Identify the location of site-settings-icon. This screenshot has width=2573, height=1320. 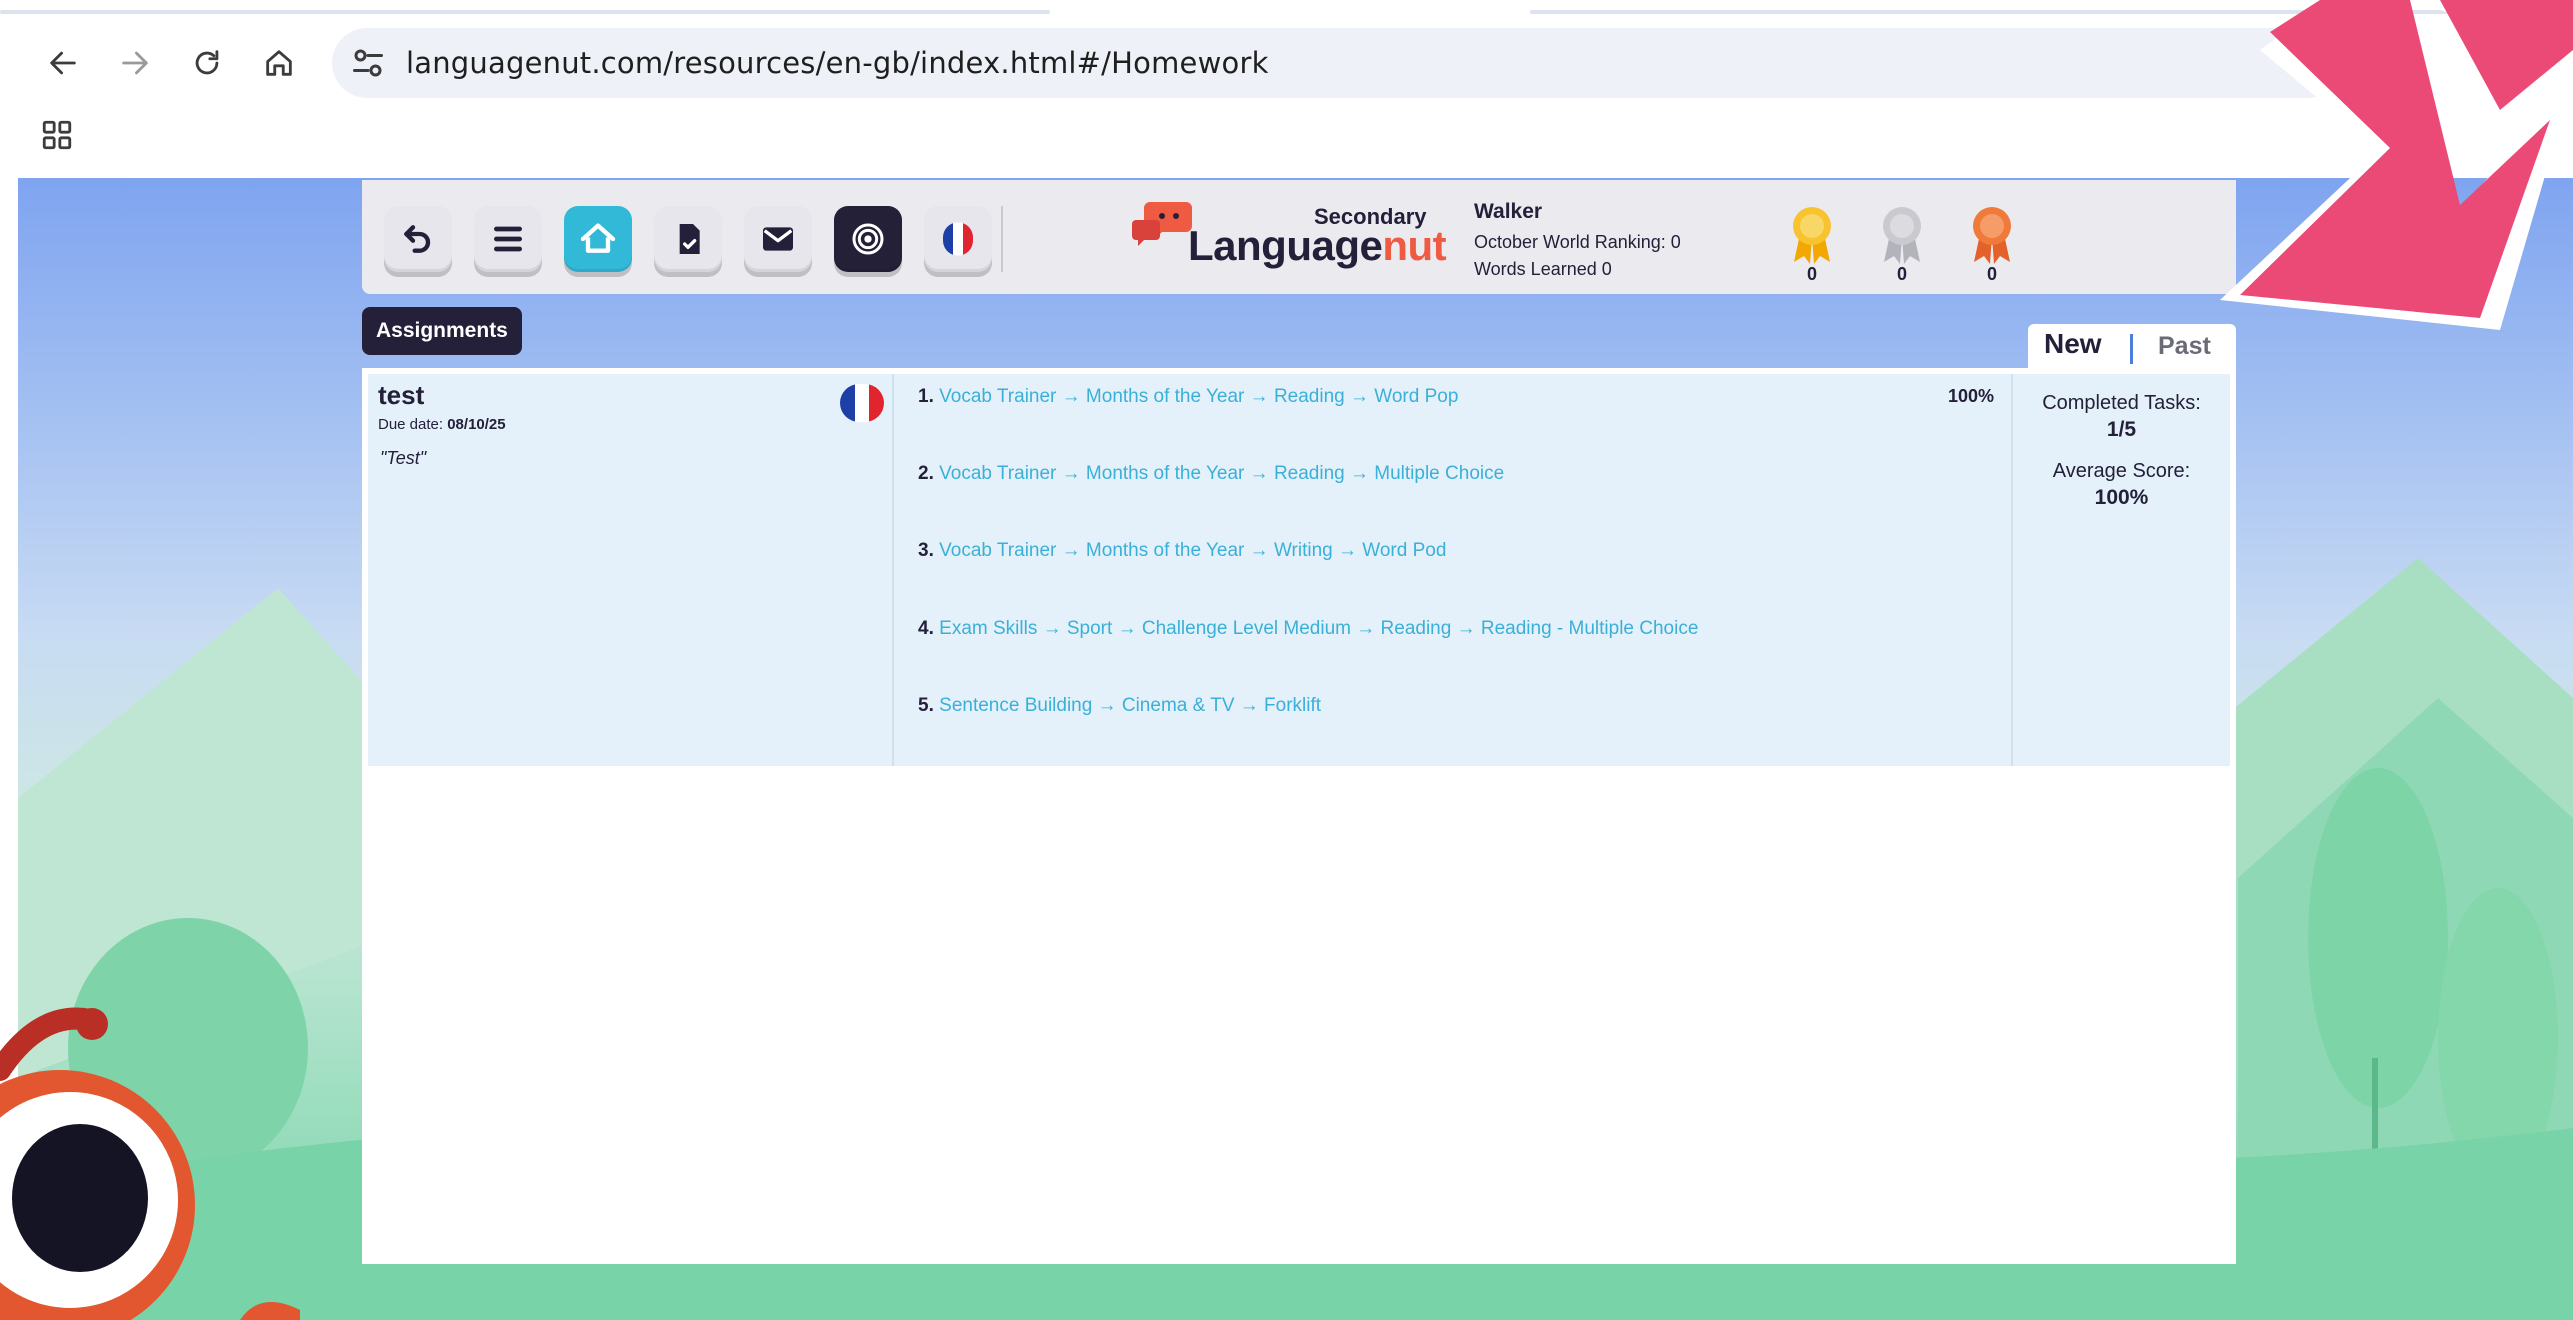
(368, 63).